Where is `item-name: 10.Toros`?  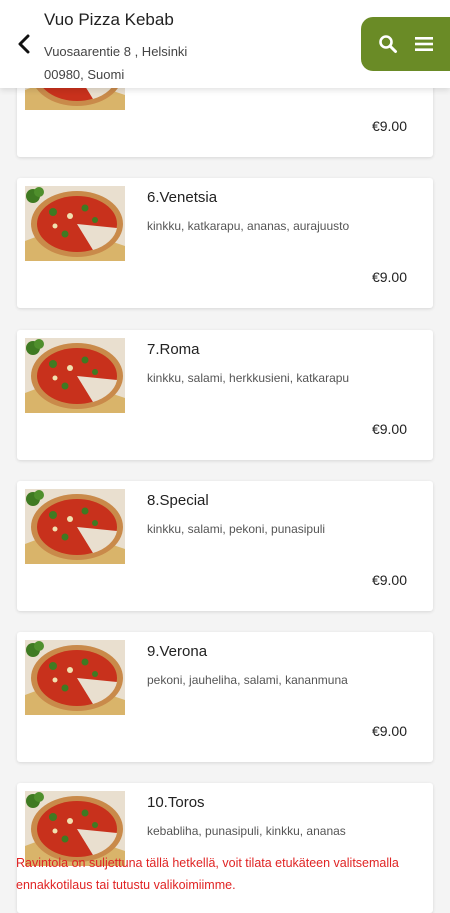
item-name: 10.Toros is located at coordinates (176, 802).